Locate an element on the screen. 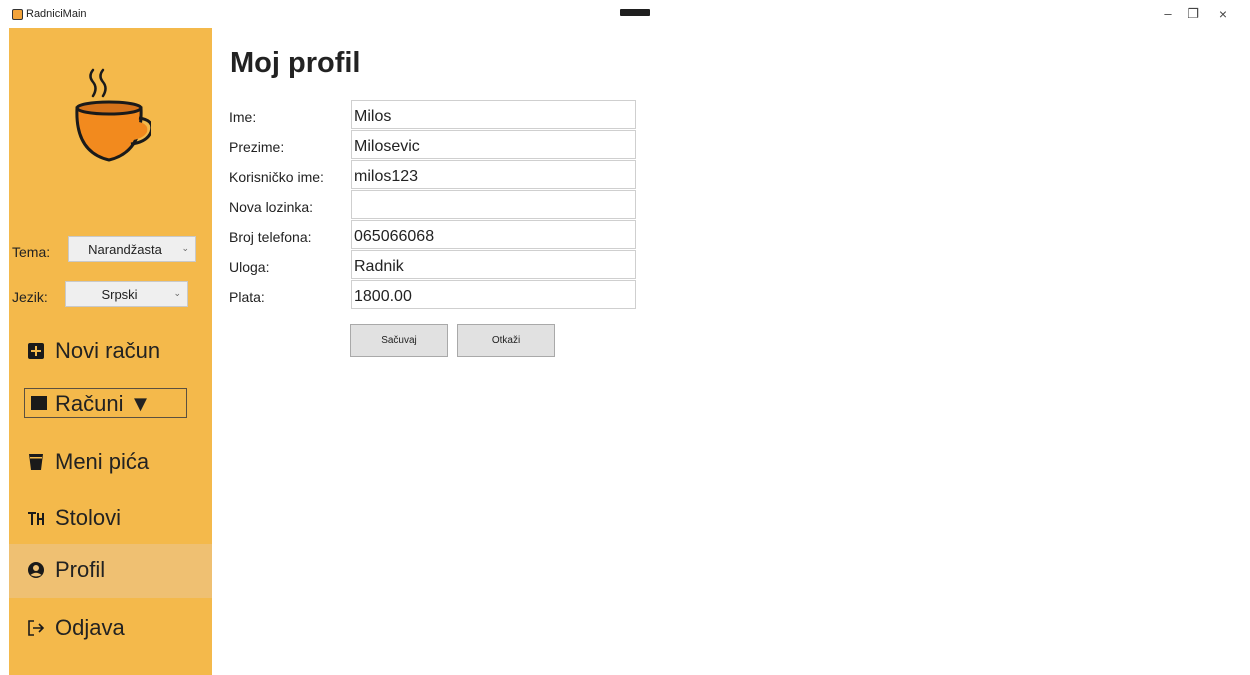 This screenshot has width=1250, height=675. field-label: Korisničko ime: is located at coordinates (276, 177).